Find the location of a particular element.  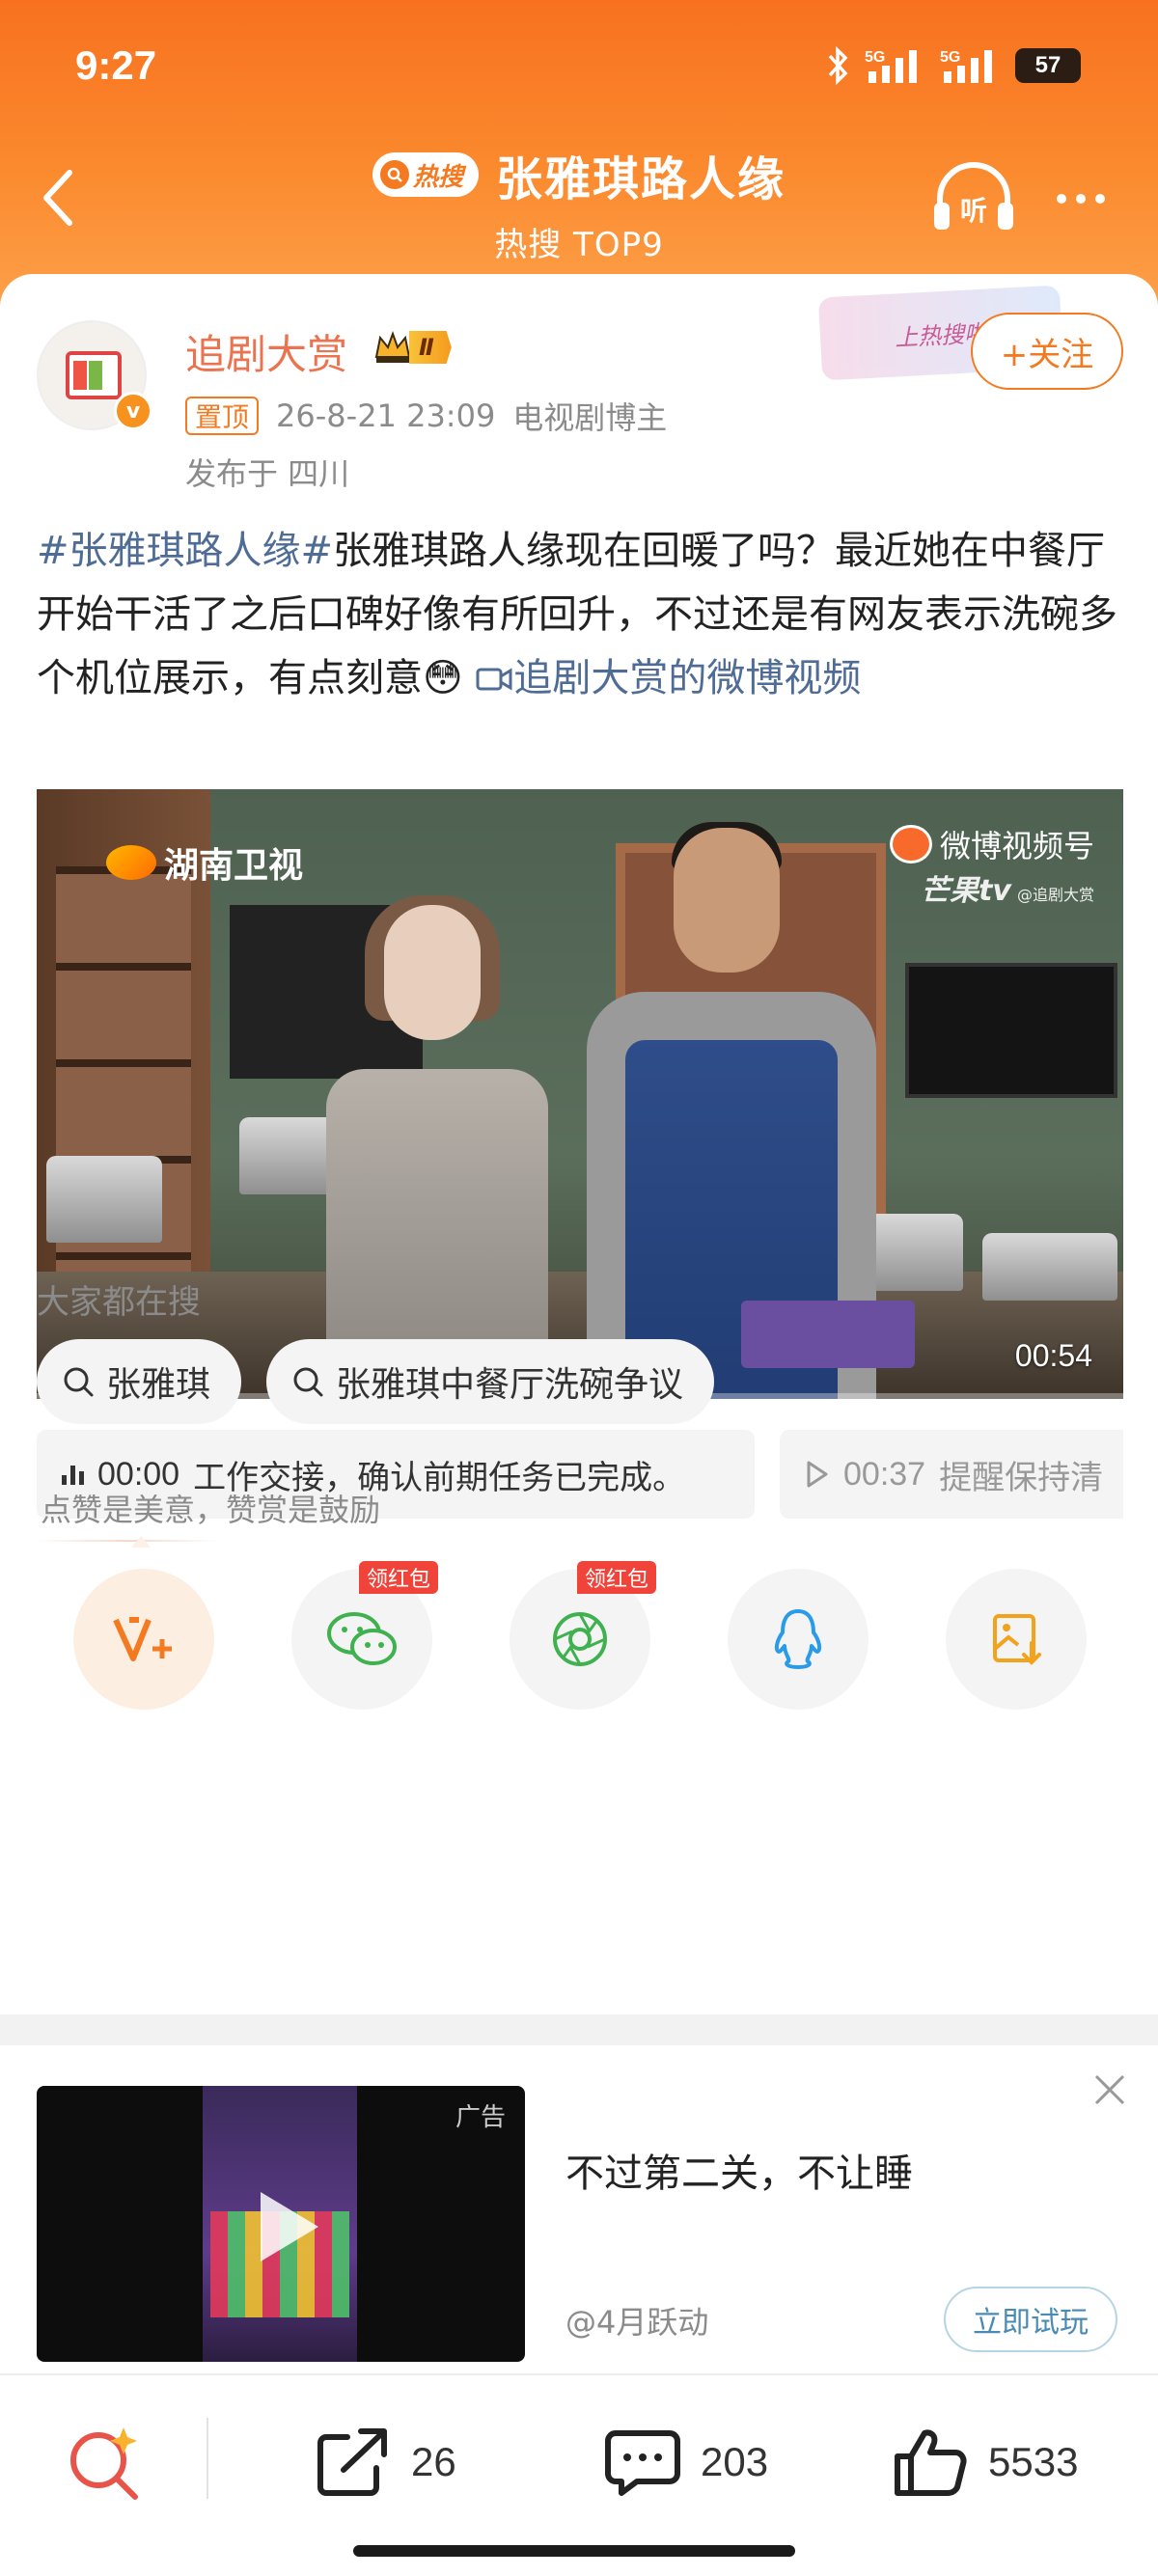

reward-underline is located at coordinates (128, 1541).